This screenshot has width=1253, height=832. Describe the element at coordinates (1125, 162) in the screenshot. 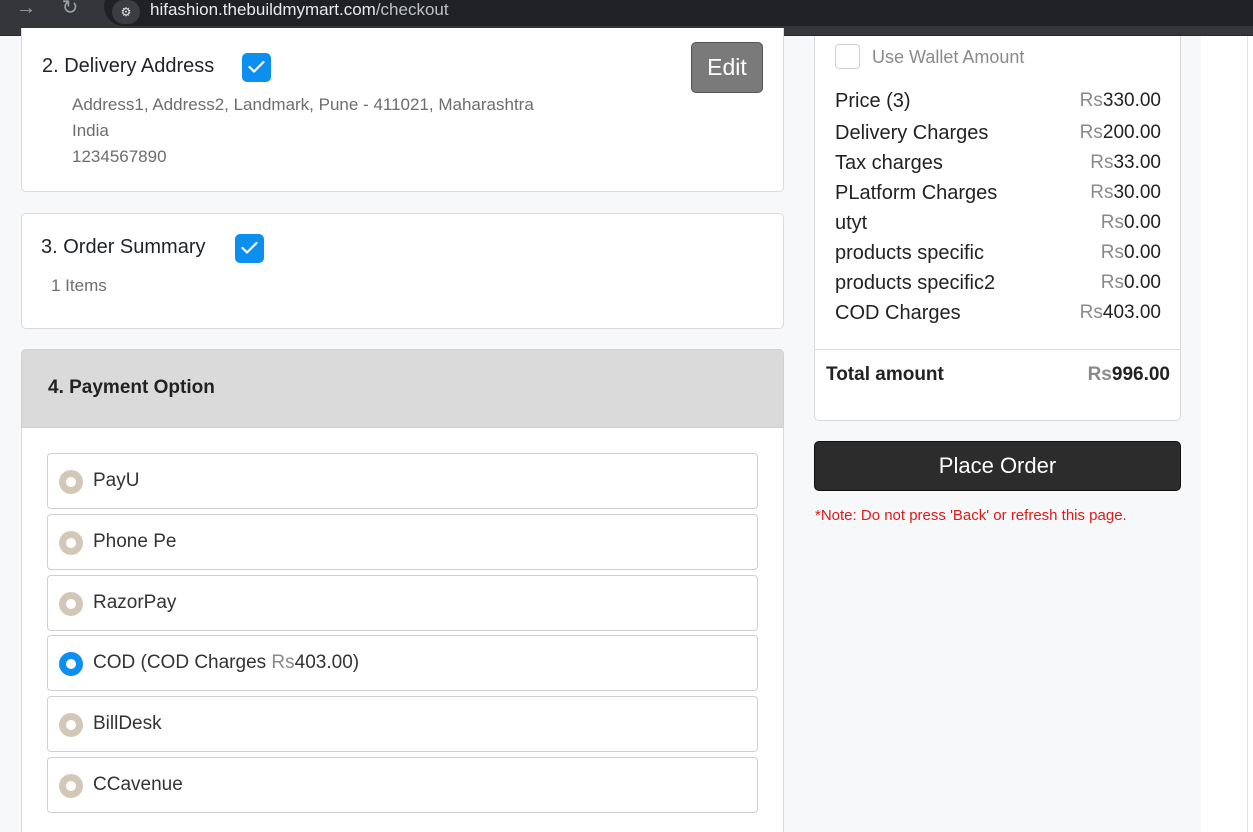

I see `price-row-value: Rs33.00` at that location.